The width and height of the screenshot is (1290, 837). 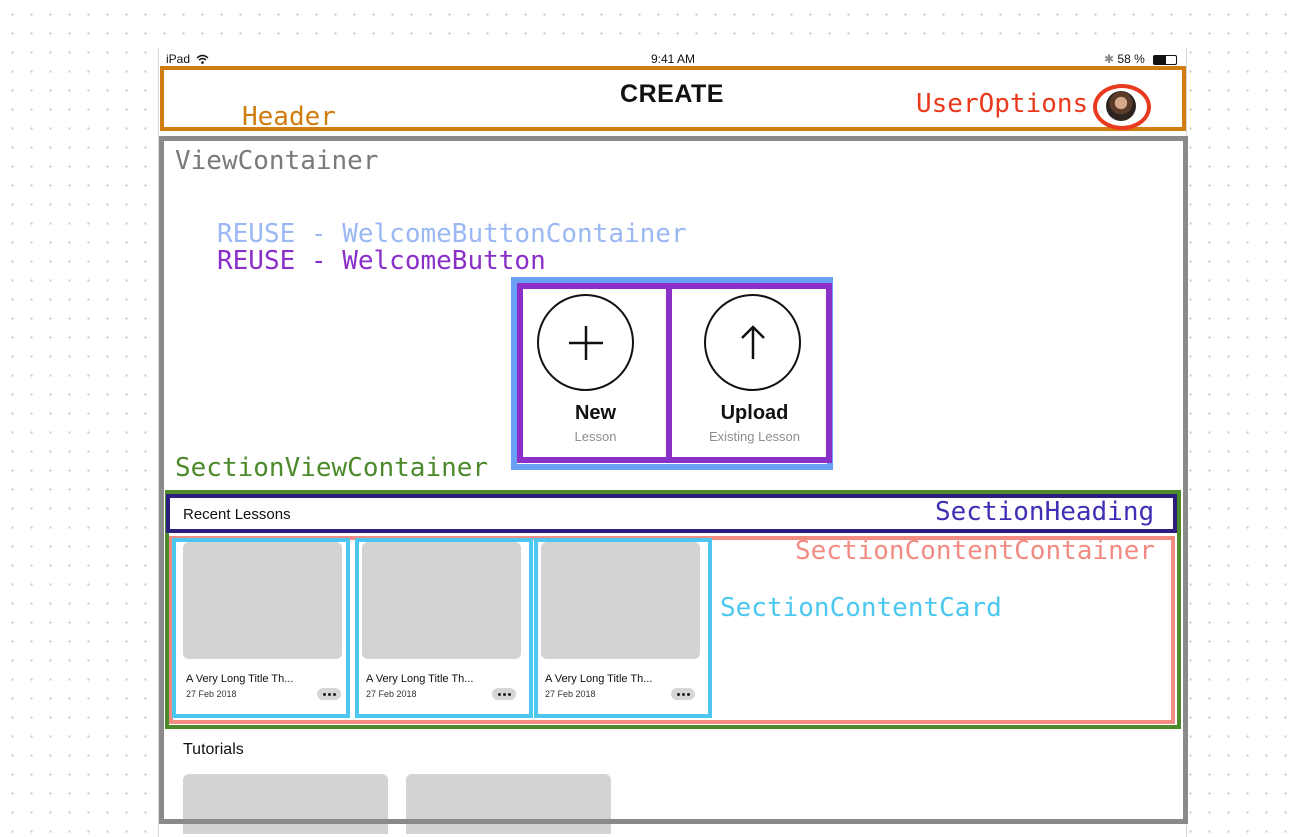 What do you see at coordinates (1165, 60) in the screenshot?
I see `battery-icon` at bounding box center [1165, 60].